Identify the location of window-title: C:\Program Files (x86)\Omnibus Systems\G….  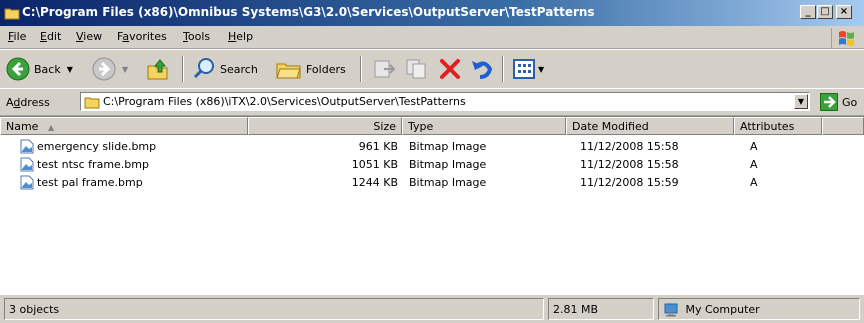
(308, 12).